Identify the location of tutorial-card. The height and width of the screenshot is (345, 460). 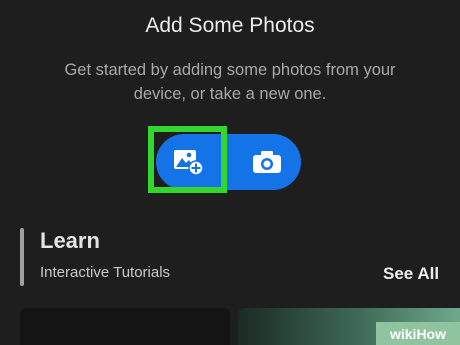
(125, 326).